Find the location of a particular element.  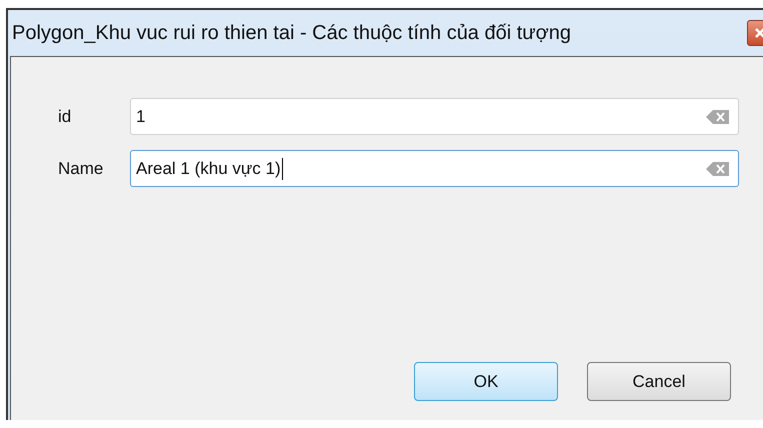

field-label: id is located at coordinates (65, 117).